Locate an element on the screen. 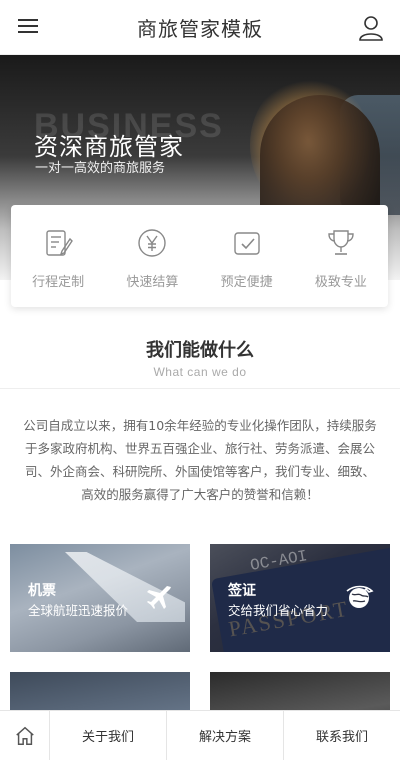 Image resolution: width=400 pixels, height=760 pixels. section-subtitle: What can we do is located at coordinates (200, 372).